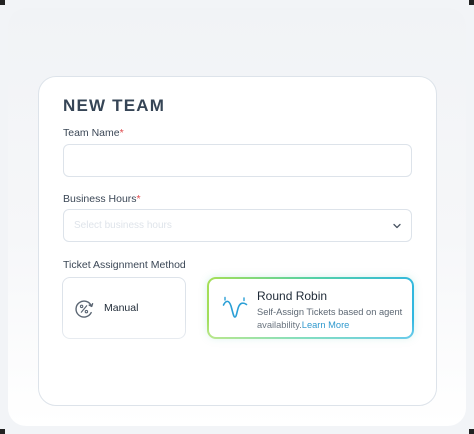  I want to click on manual-option-label: Manual, so click(121, 308).